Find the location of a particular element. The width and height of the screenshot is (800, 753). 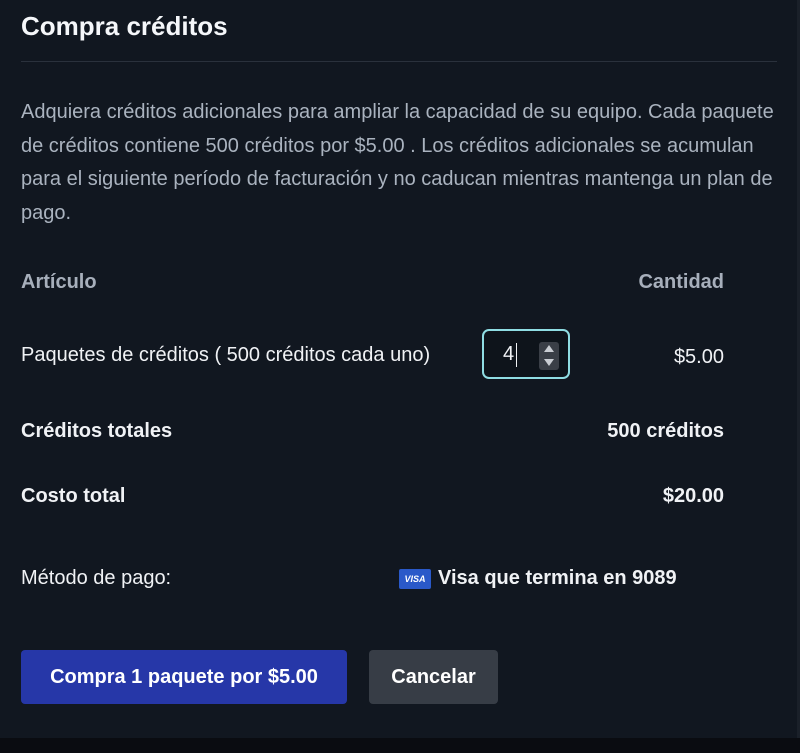

package-quantity-stepper: 4 is located at coordinates (526, 354).